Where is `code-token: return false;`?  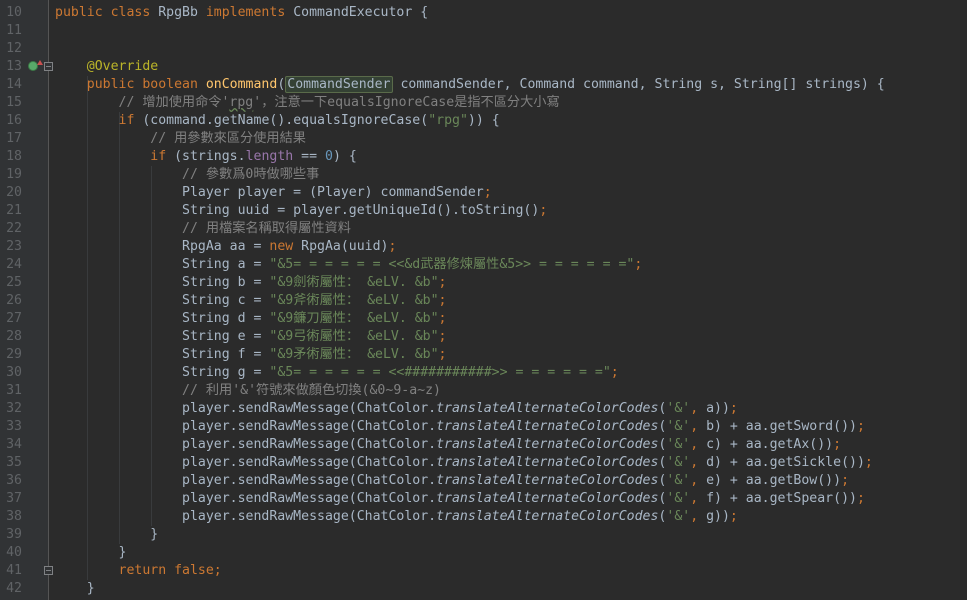 code-token: return false; is located at coordinates (170, 570).